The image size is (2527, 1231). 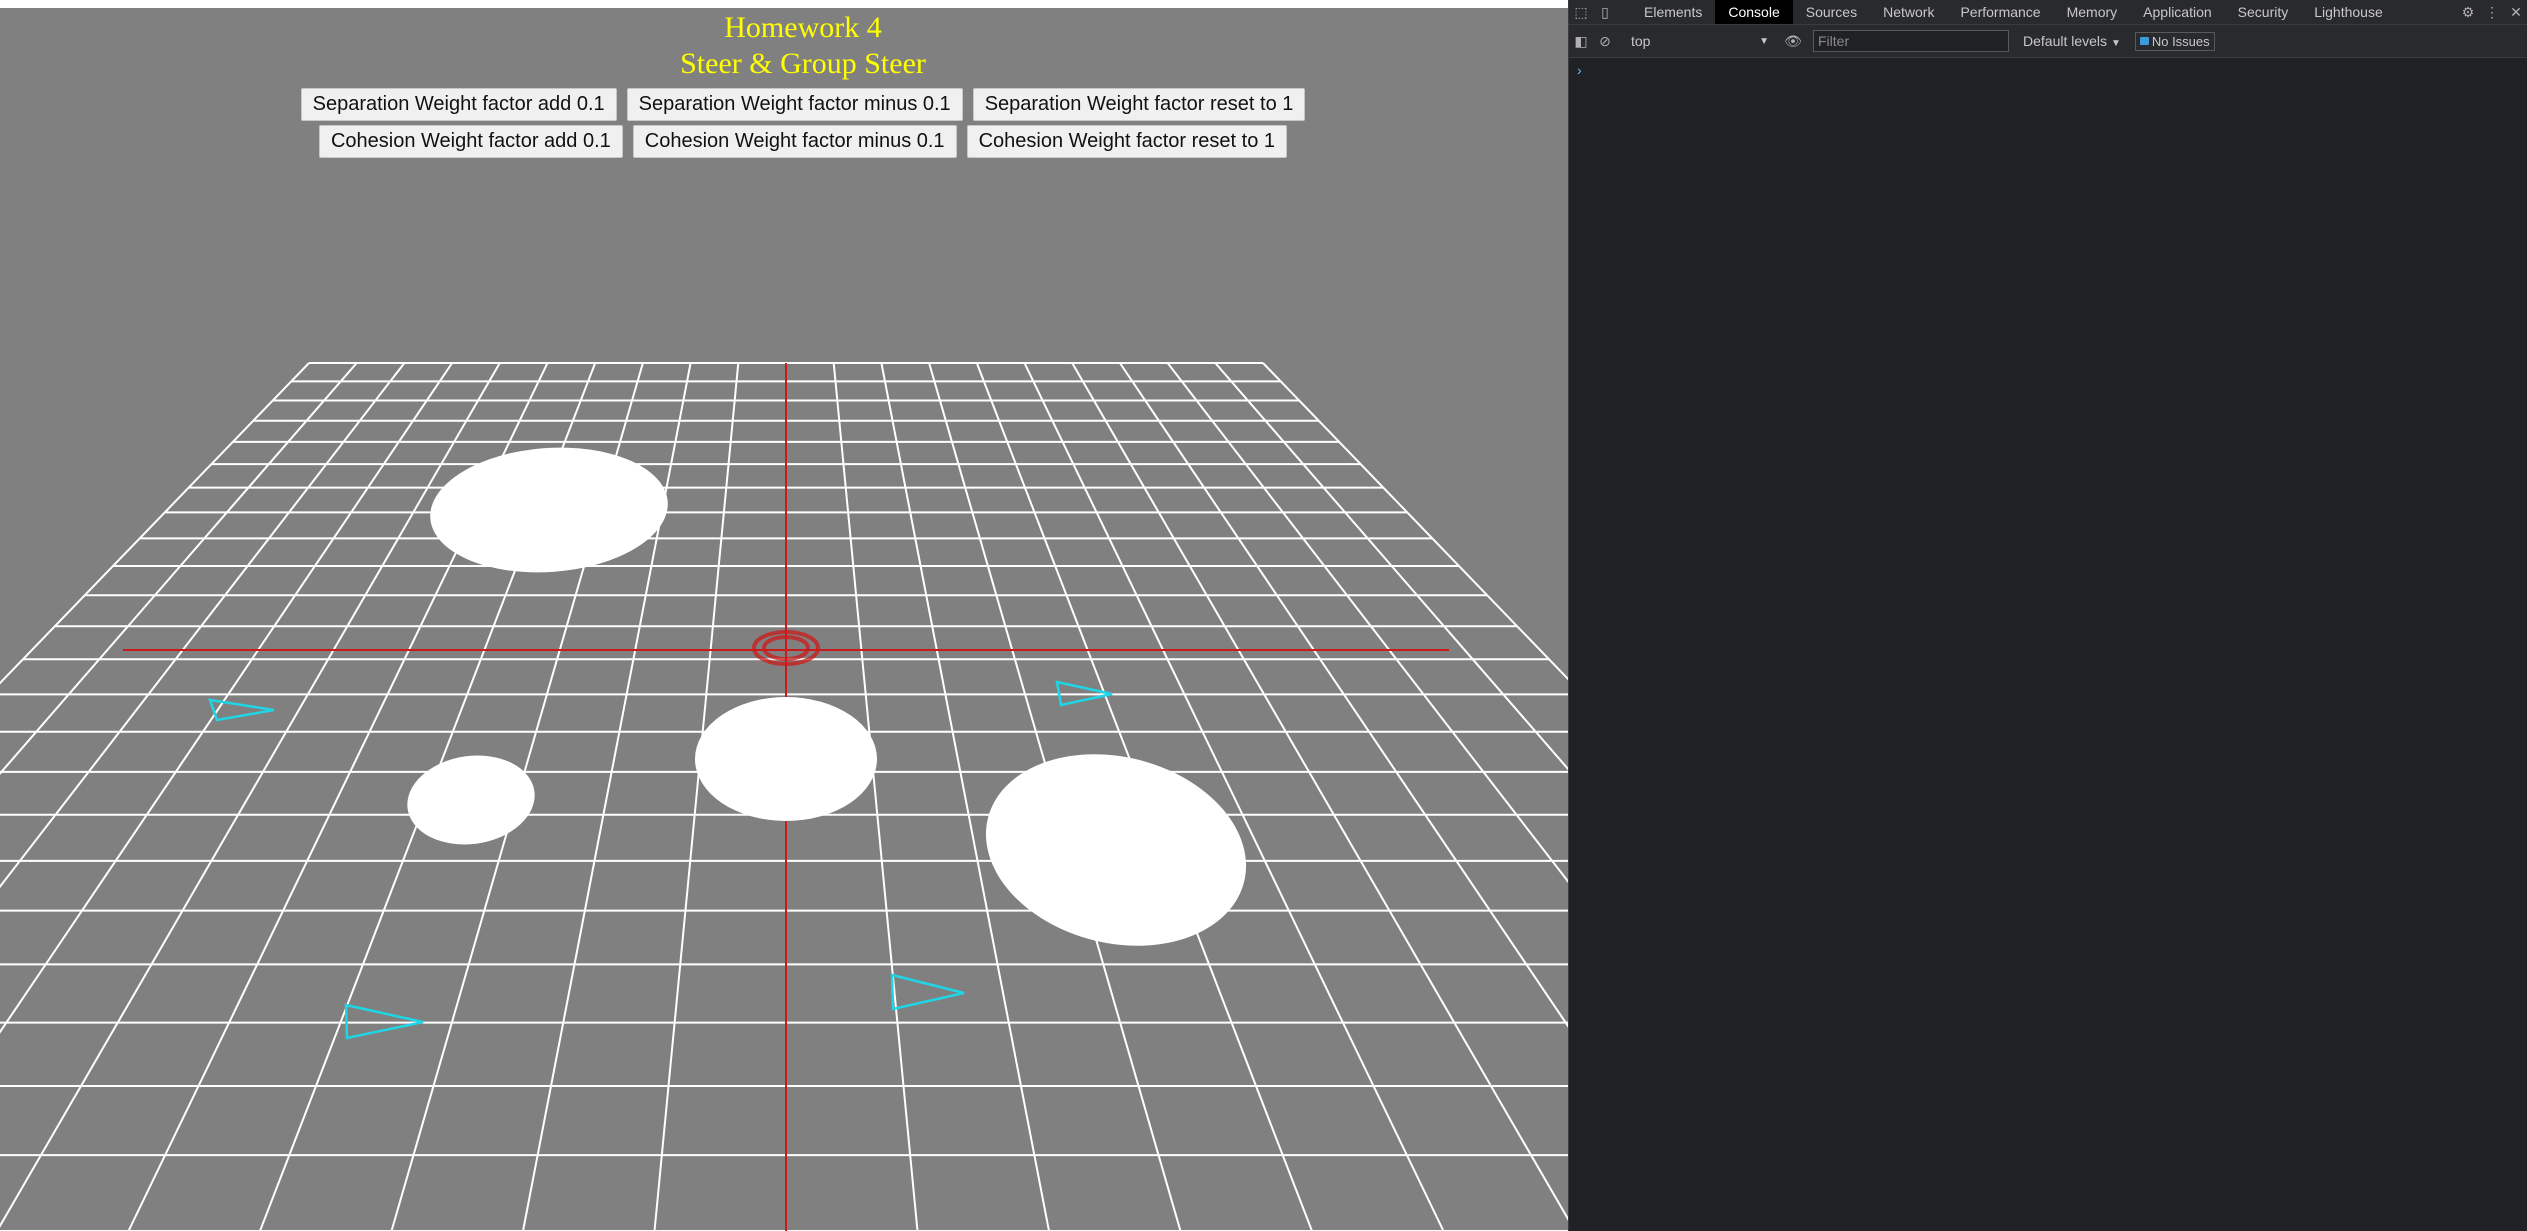 What do you see at coordinates (1581, 12) in the screenshot?
I see `inspect-element-icon: ⬚` at bounding box center [1581, 12].